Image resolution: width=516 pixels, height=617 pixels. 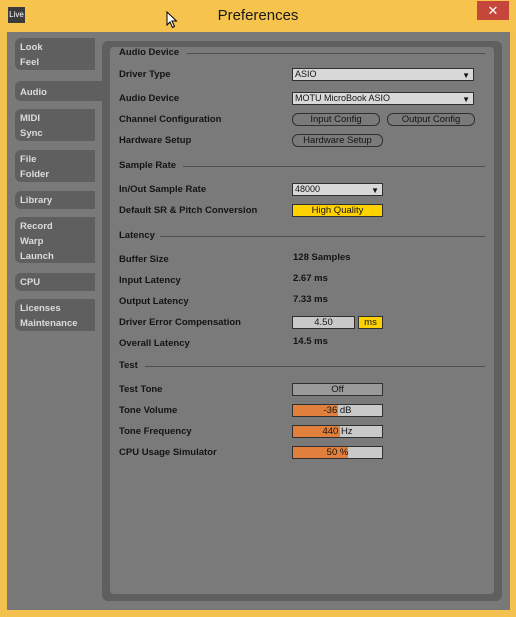 I want to click on cpu-usage-simulator-slider: 50 %, so click(x=337, y=452).